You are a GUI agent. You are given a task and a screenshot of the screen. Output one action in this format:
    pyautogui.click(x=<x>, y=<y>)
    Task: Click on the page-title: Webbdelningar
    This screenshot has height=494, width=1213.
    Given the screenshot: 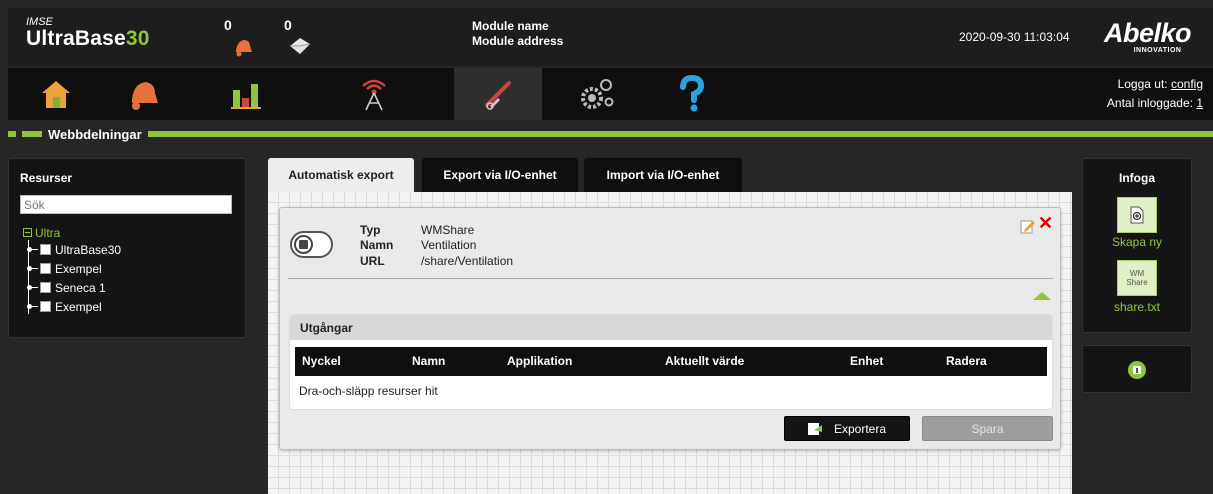 What is the action you would take?
    pyautogui.click(x=82, y=134)
    